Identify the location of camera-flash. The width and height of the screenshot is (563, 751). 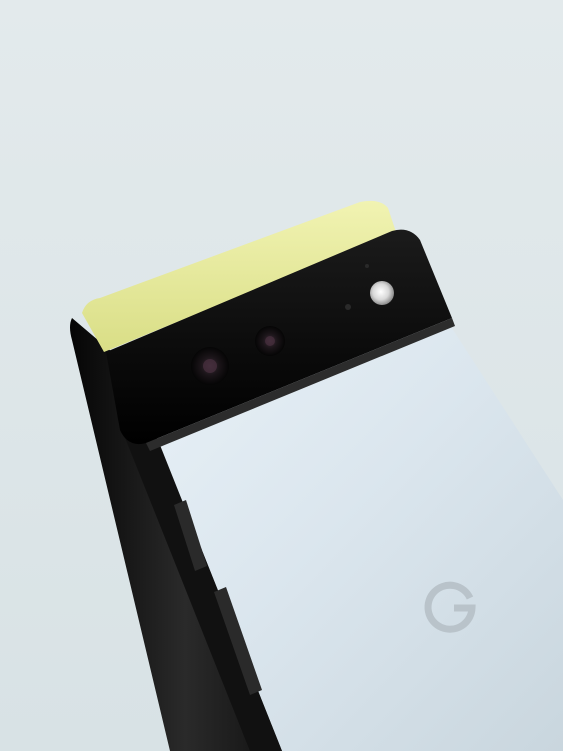
(382, 293).